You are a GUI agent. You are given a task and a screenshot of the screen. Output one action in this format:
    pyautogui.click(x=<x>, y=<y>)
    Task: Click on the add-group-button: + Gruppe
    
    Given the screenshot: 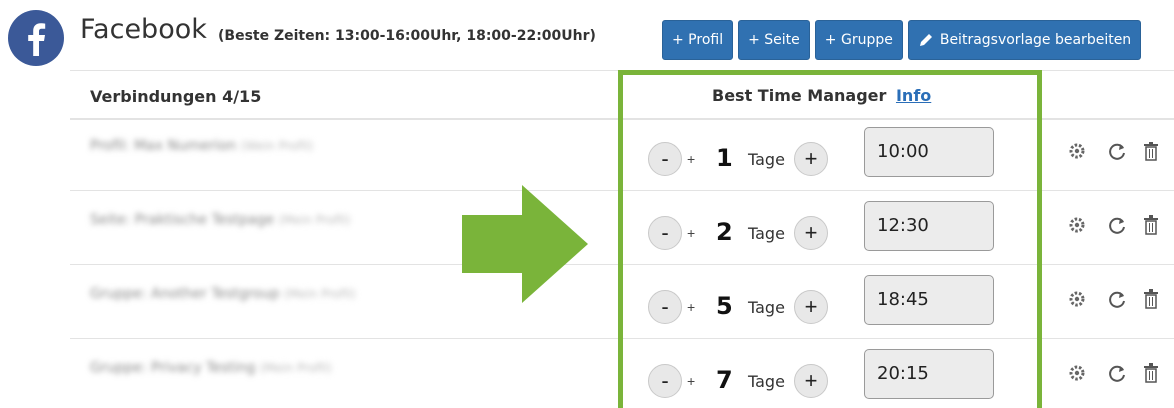 What is the action you would take?
    pyautogui.click(x=858, y=40)
    